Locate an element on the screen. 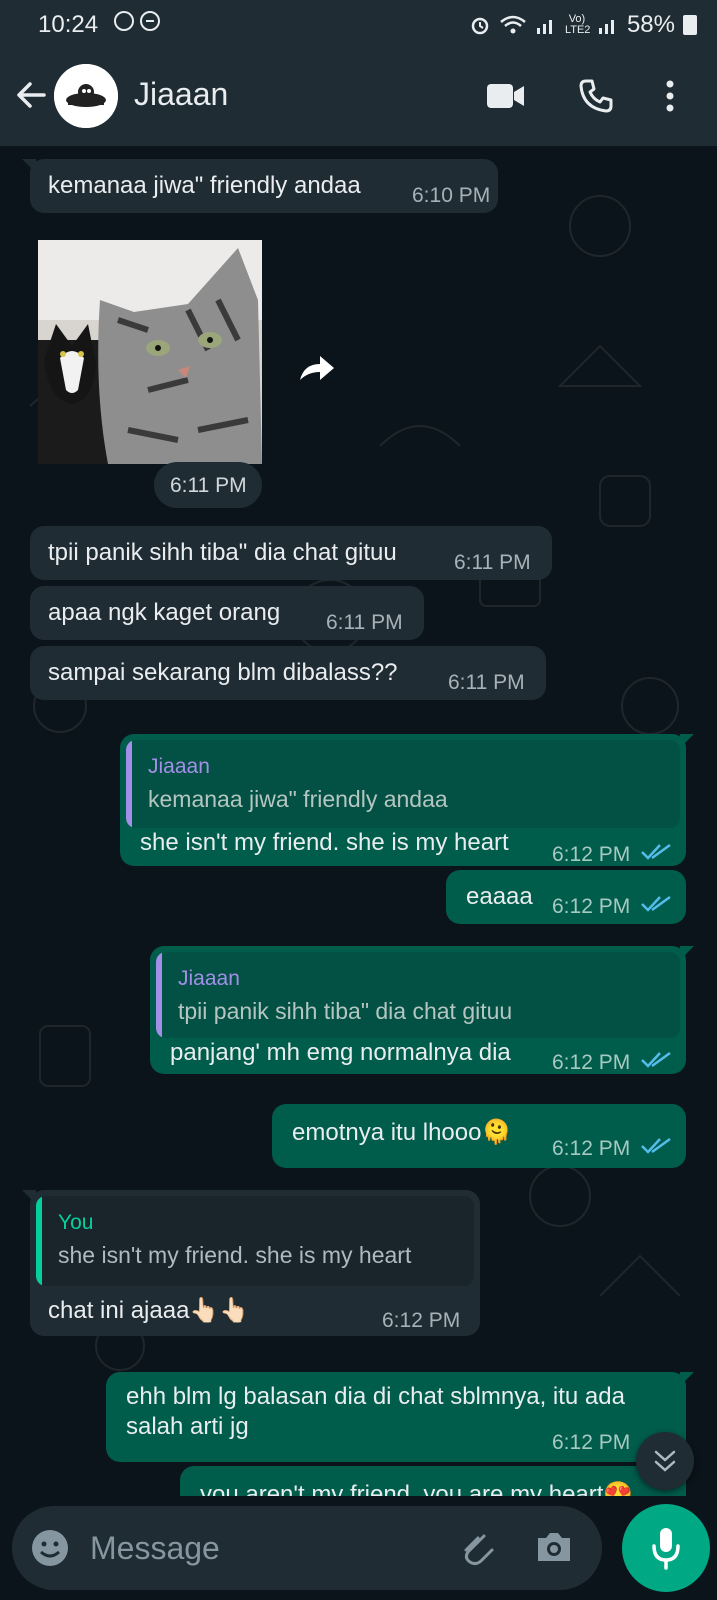  message-text: chat ini ajaaa👆🏻👆🏻 is located at coordinates (149, 1310).